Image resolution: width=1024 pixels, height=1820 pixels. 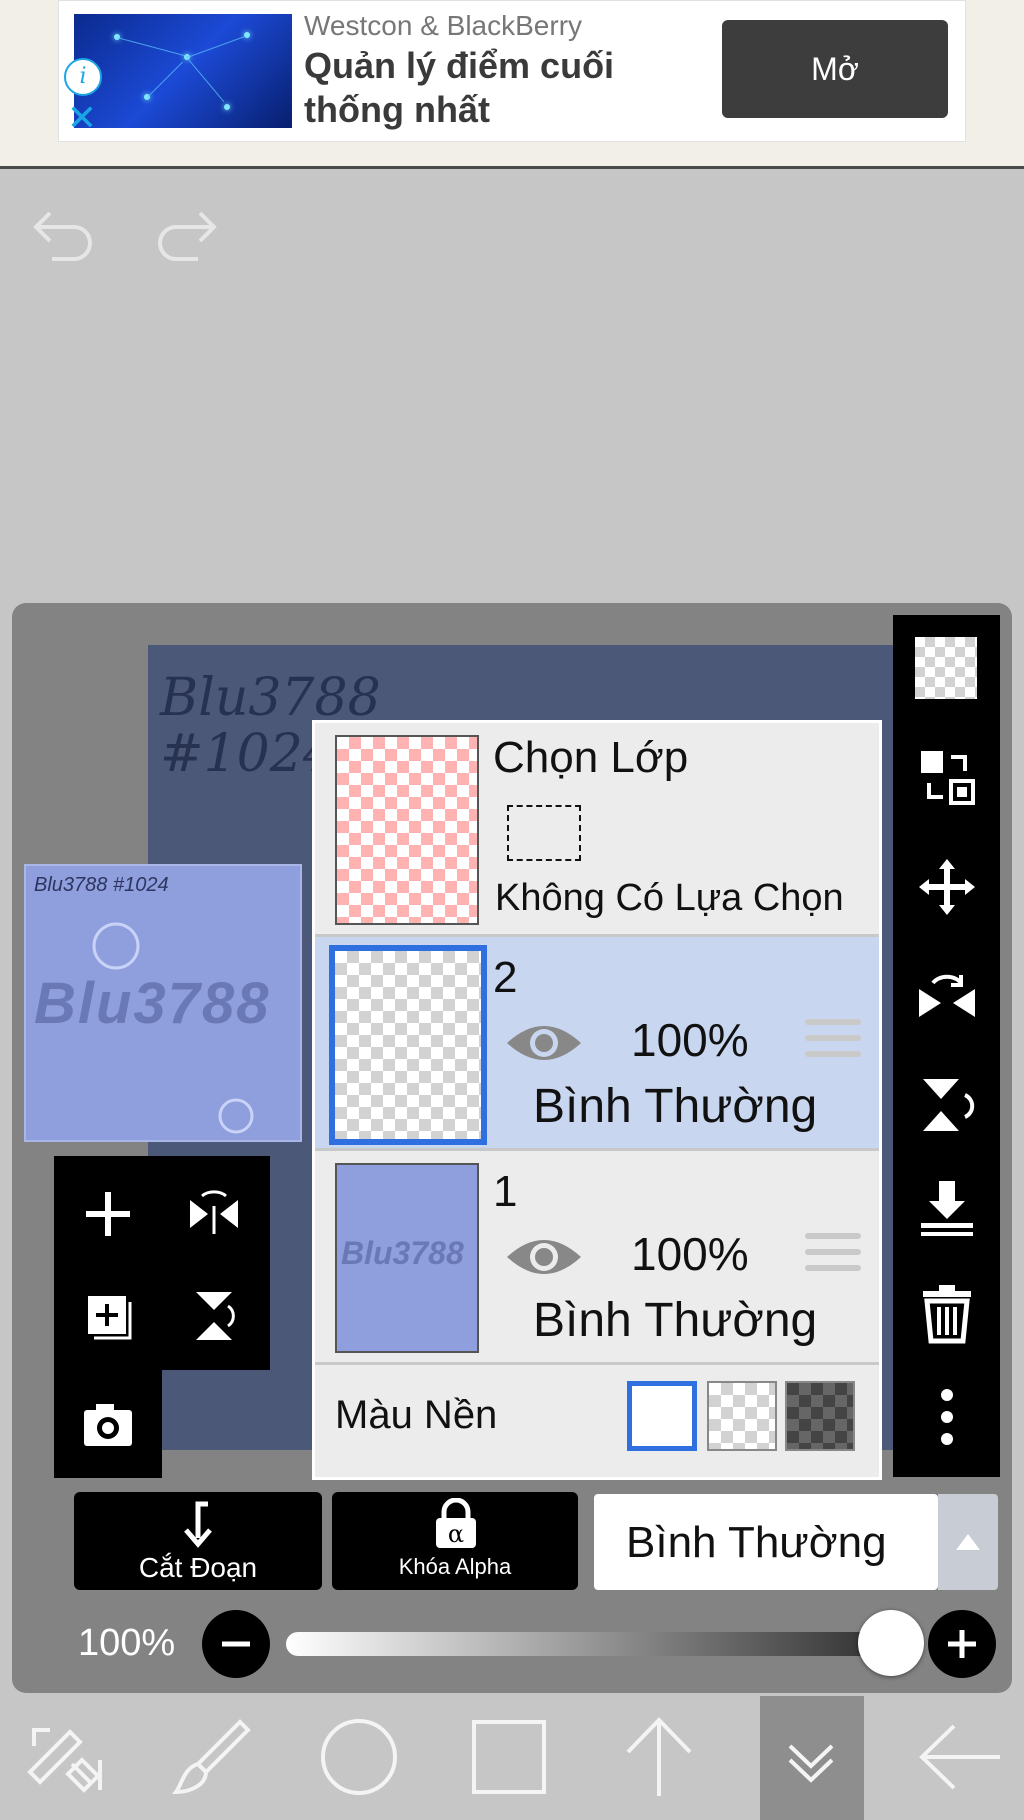 What do you see at coordinates (83, 77) in the screenshot?
I see `info-icon: i` at bounding box center [83, 77].